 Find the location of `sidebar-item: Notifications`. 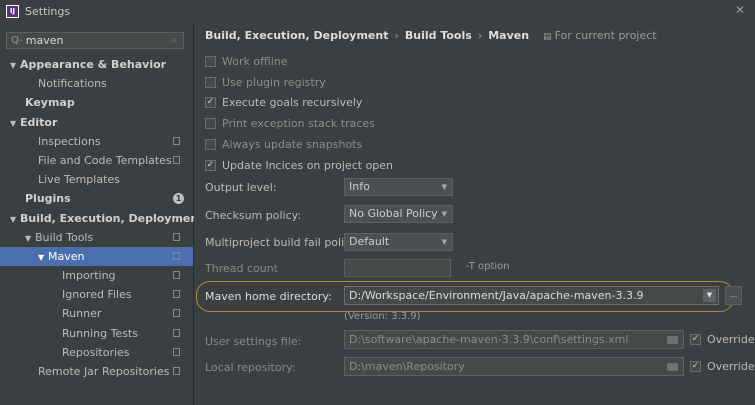

sidebar-item: Notifications is located at coordinates (96, 83).